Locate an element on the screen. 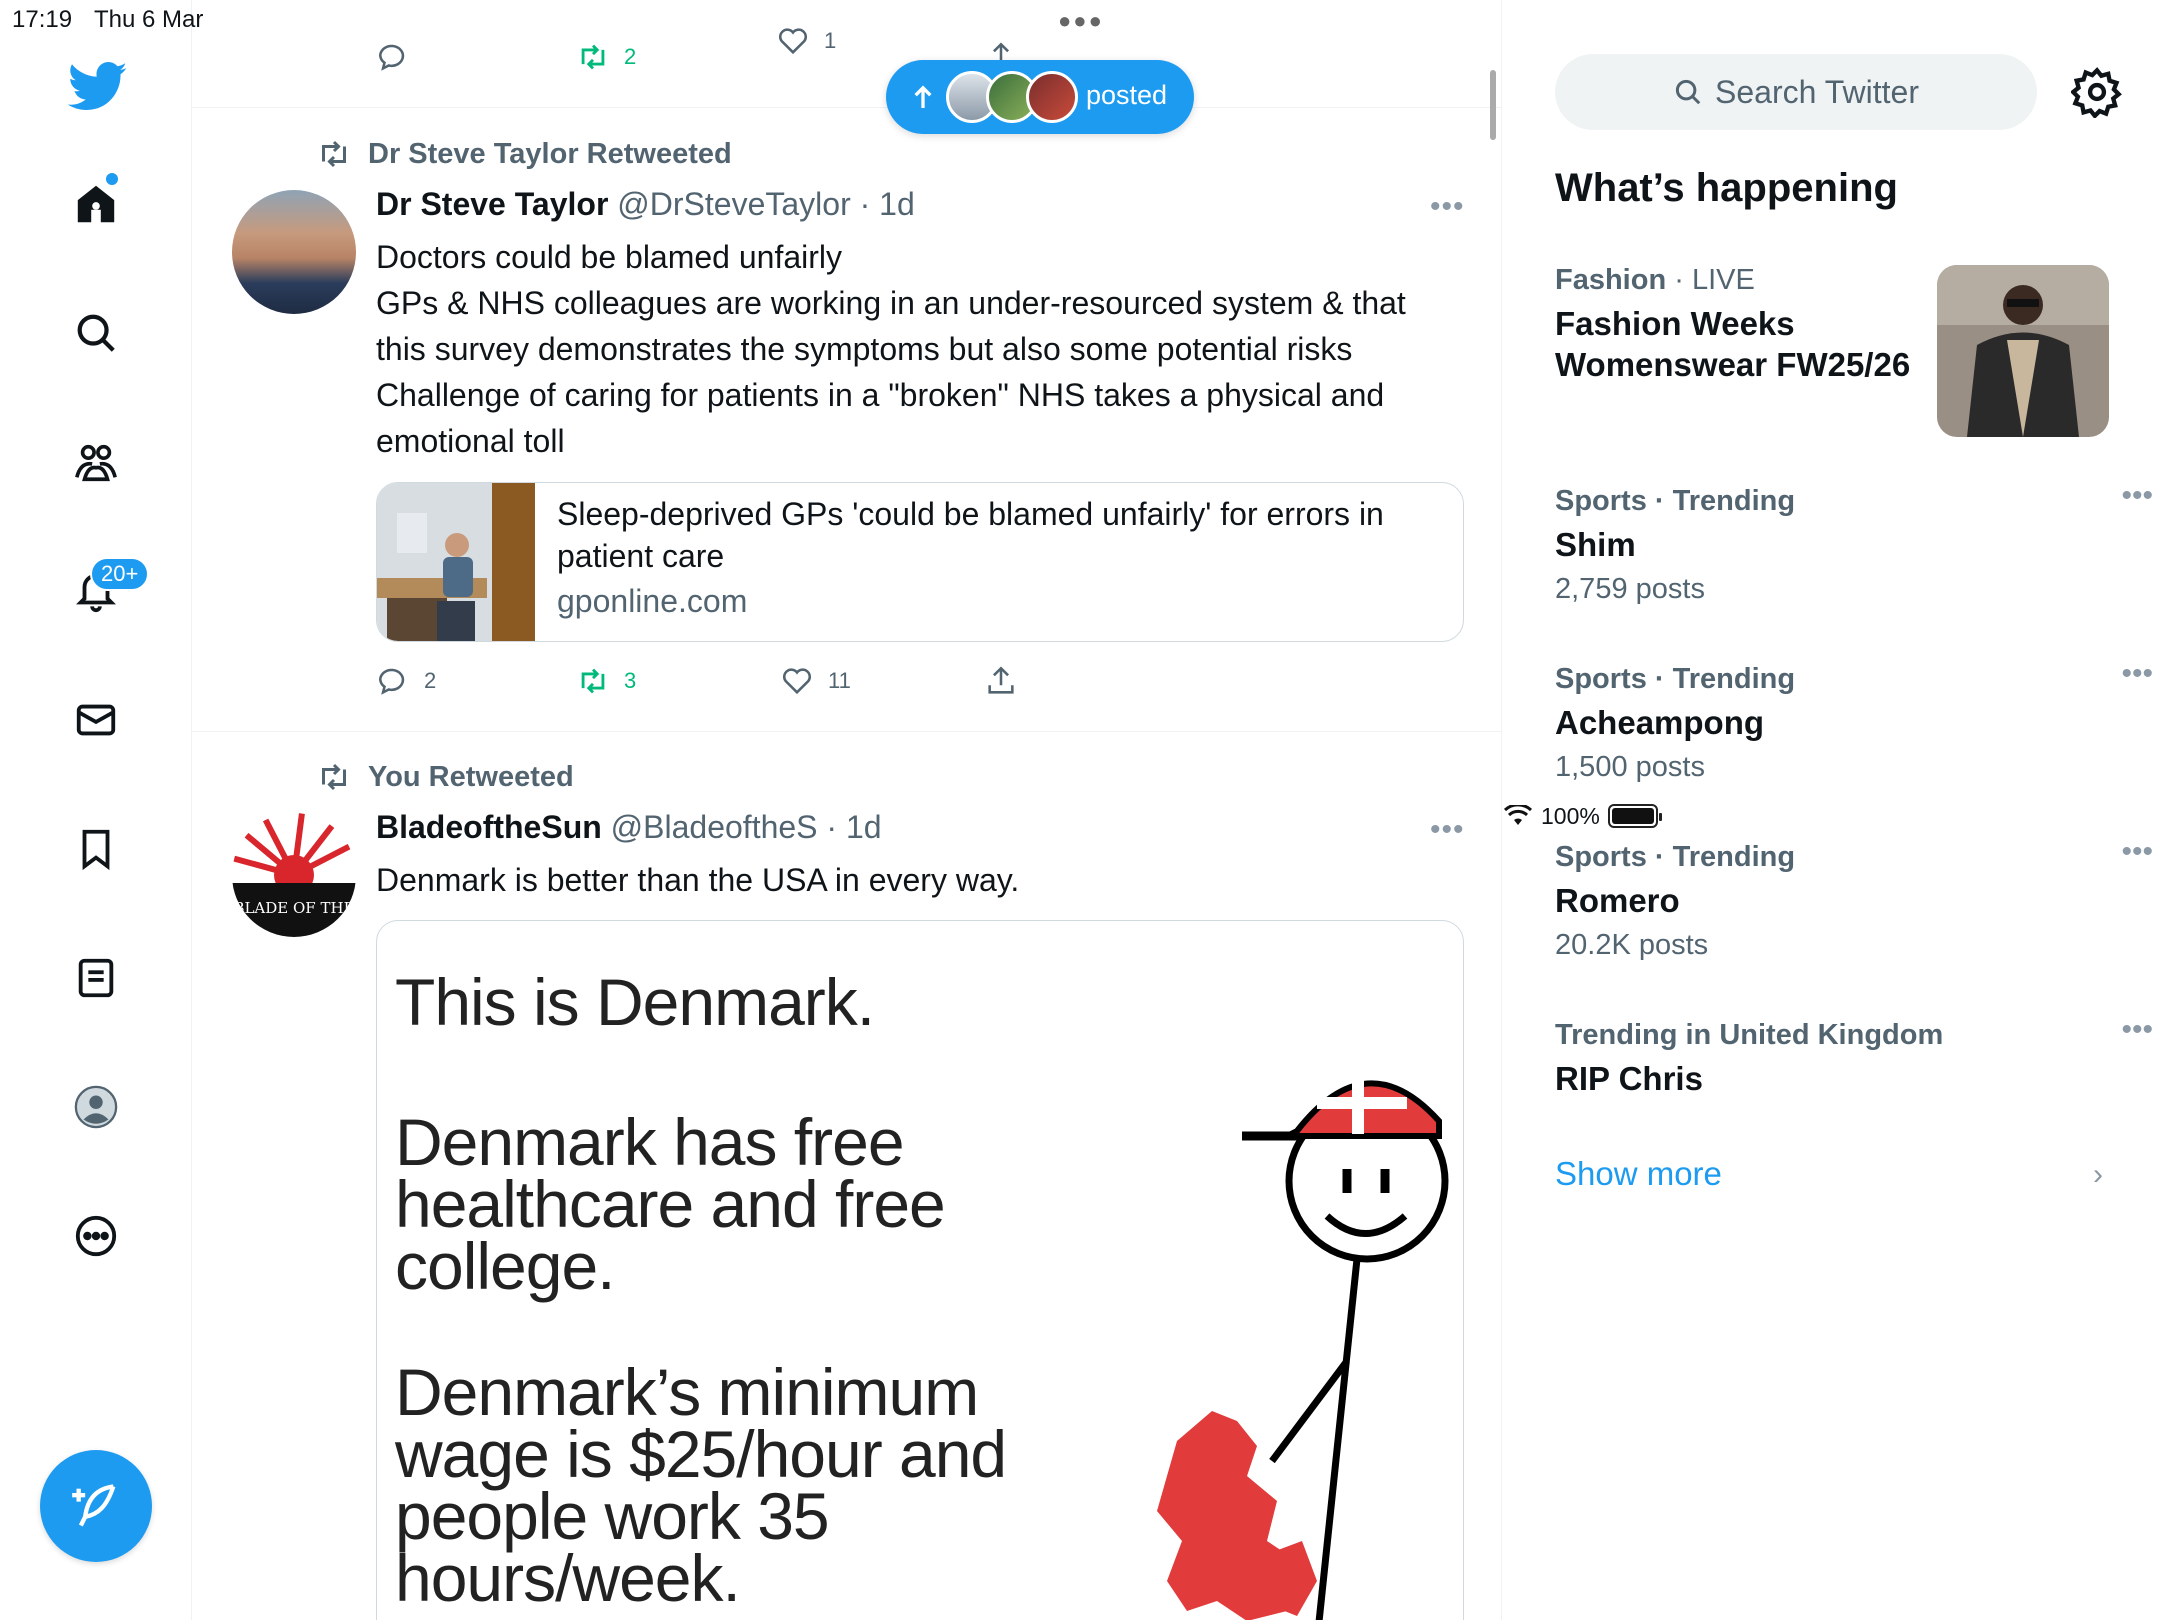 The width and height of the screenshot is (2160, 1620). battery-icon is located at coordinates (1634, 816).